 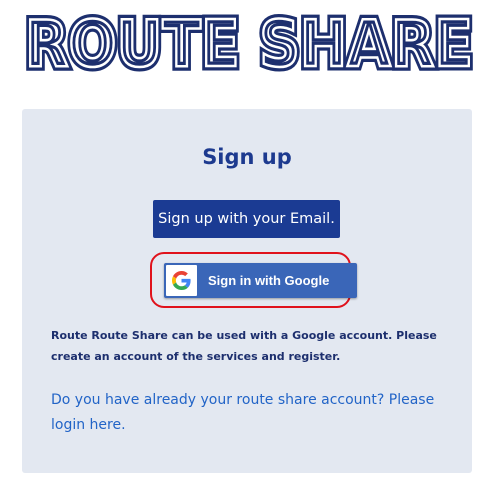 I want to click on google-signin-label: Sign in with Google, so click(x=269, y=280).